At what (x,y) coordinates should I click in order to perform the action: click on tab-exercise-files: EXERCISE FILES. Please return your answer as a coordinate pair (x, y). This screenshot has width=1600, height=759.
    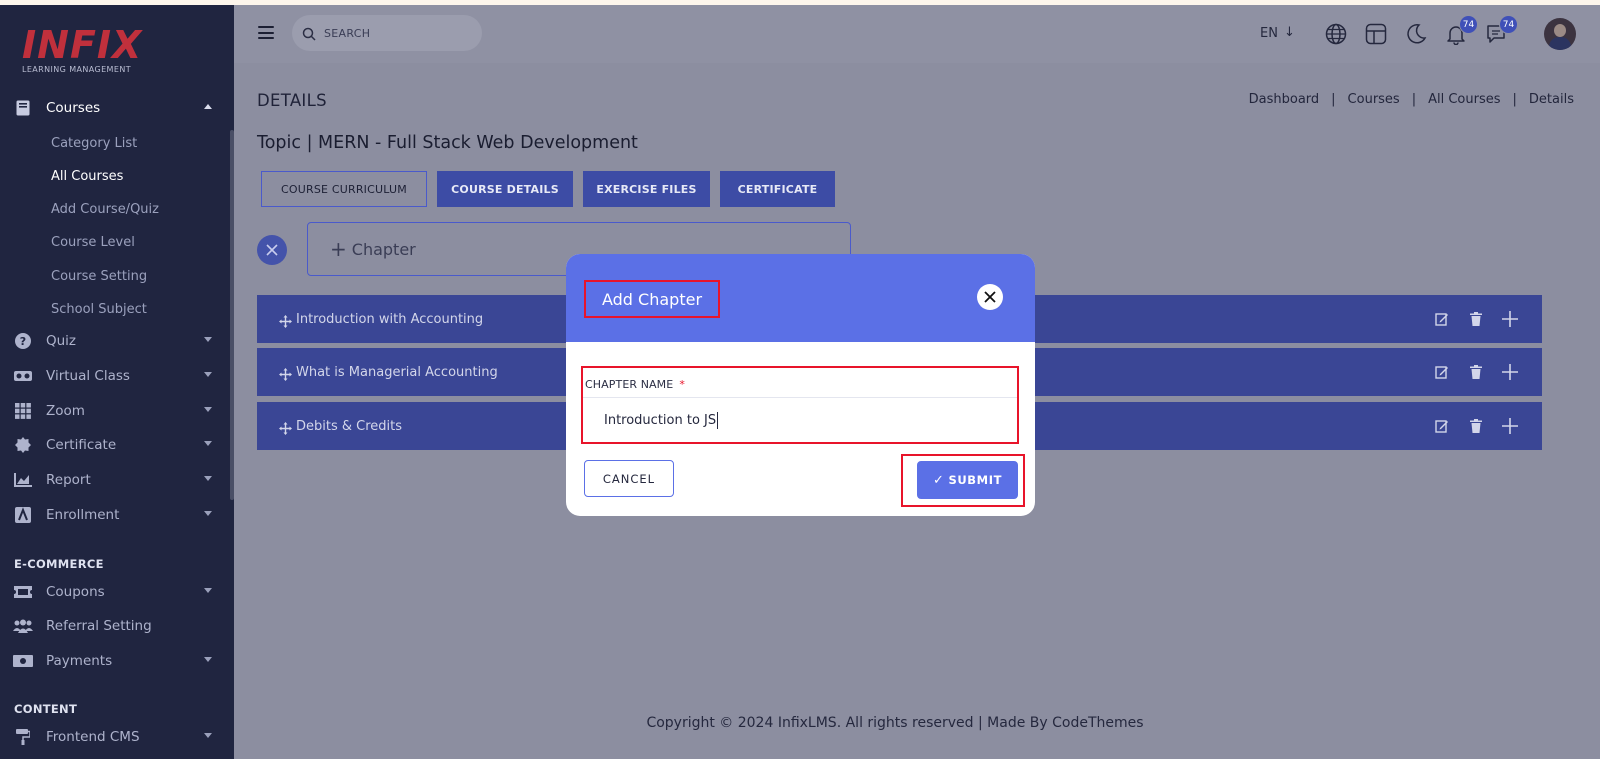
    Looking at the image, I should click on (646, 189).